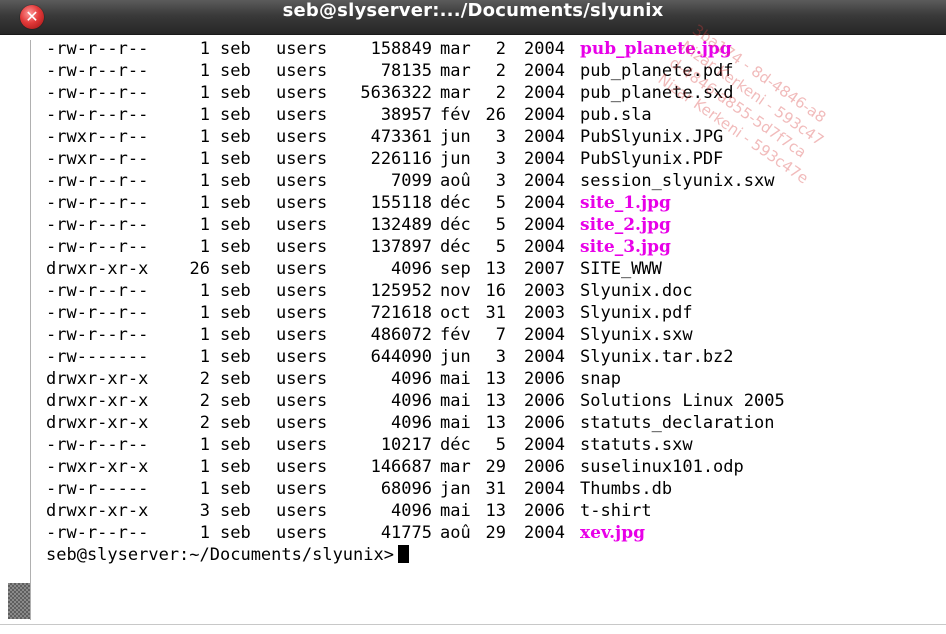  What do you see at coordinates (544, 423) in the screenshot?
I see `file-year: 2006` at bounding box center [544, 423].